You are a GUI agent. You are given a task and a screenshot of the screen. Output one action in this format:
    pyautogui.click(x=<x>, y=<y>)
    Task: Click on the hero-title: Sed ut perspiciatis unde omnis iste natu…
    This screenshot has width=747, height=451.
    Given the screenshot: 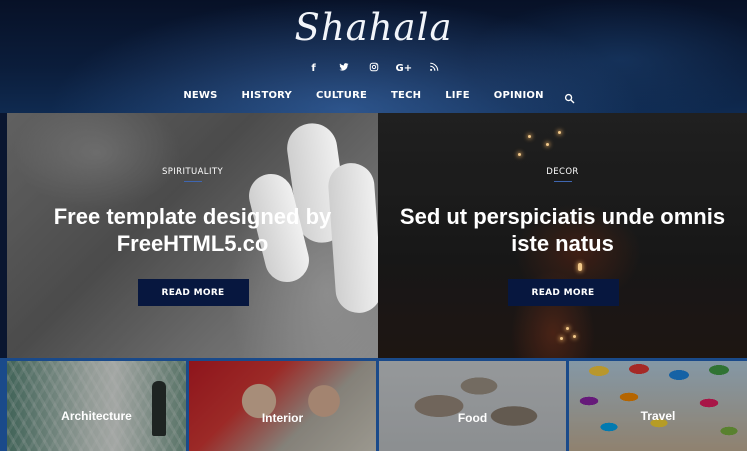 What is the action you would take?
    pyautogui.click(x=562, y=230)
    